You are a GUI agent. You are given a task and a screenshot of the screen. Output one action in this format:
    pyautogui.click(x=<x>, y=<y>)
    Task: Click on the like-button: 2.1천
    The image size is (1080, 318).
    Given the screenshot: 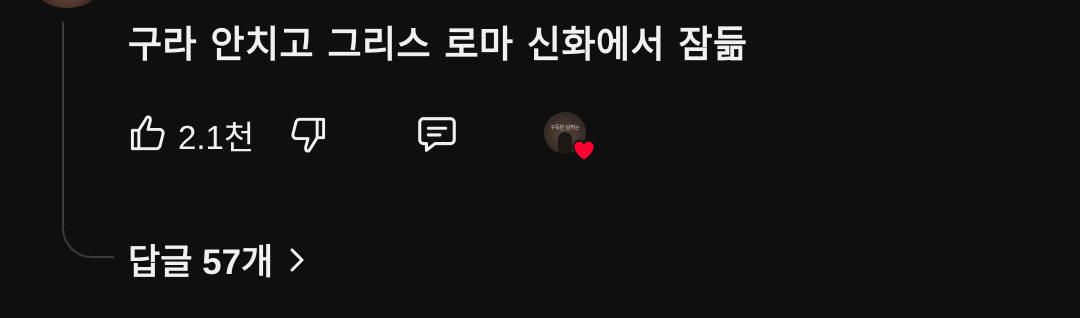 What is the action you would take?
    pyautogui.click(x=190, y=135)
    